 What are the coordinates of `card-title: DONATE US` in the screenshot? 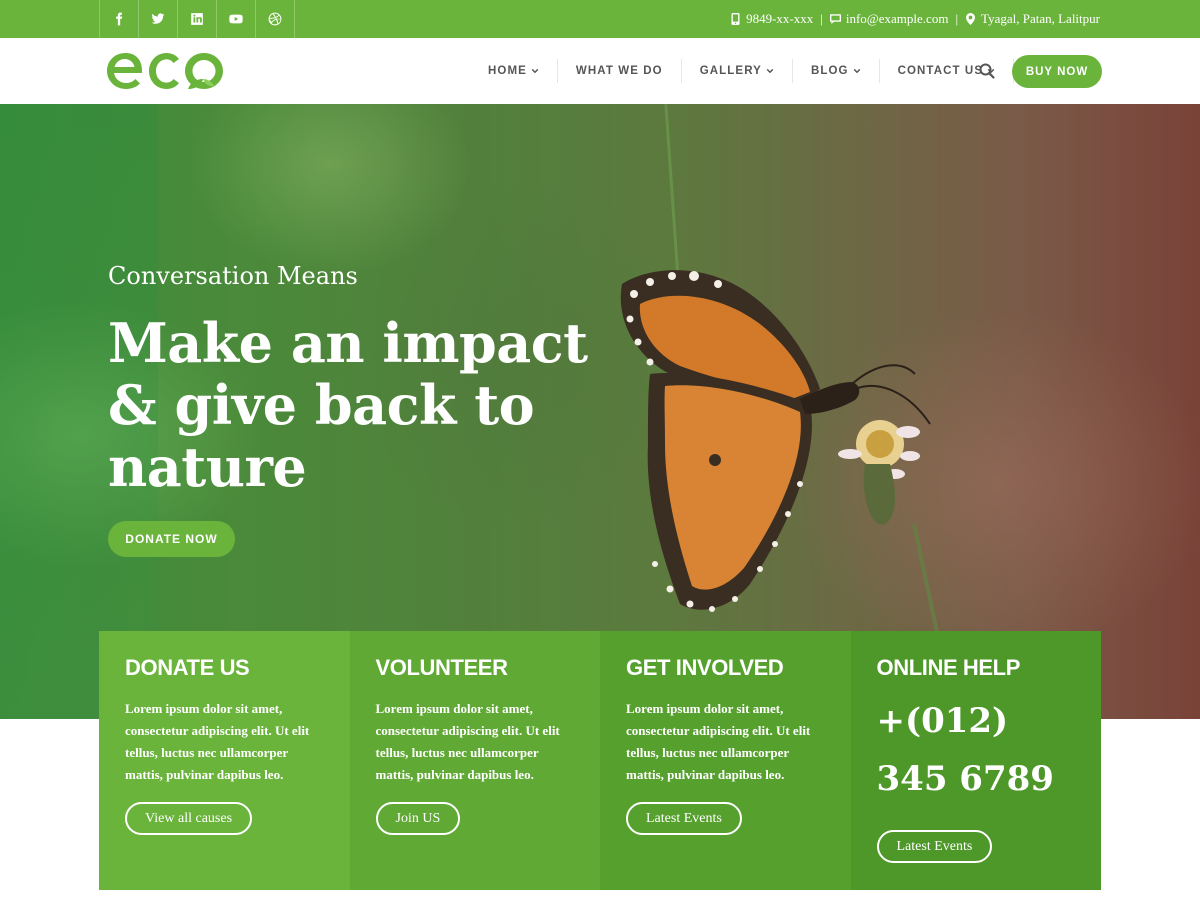 It's located at (187, 667).